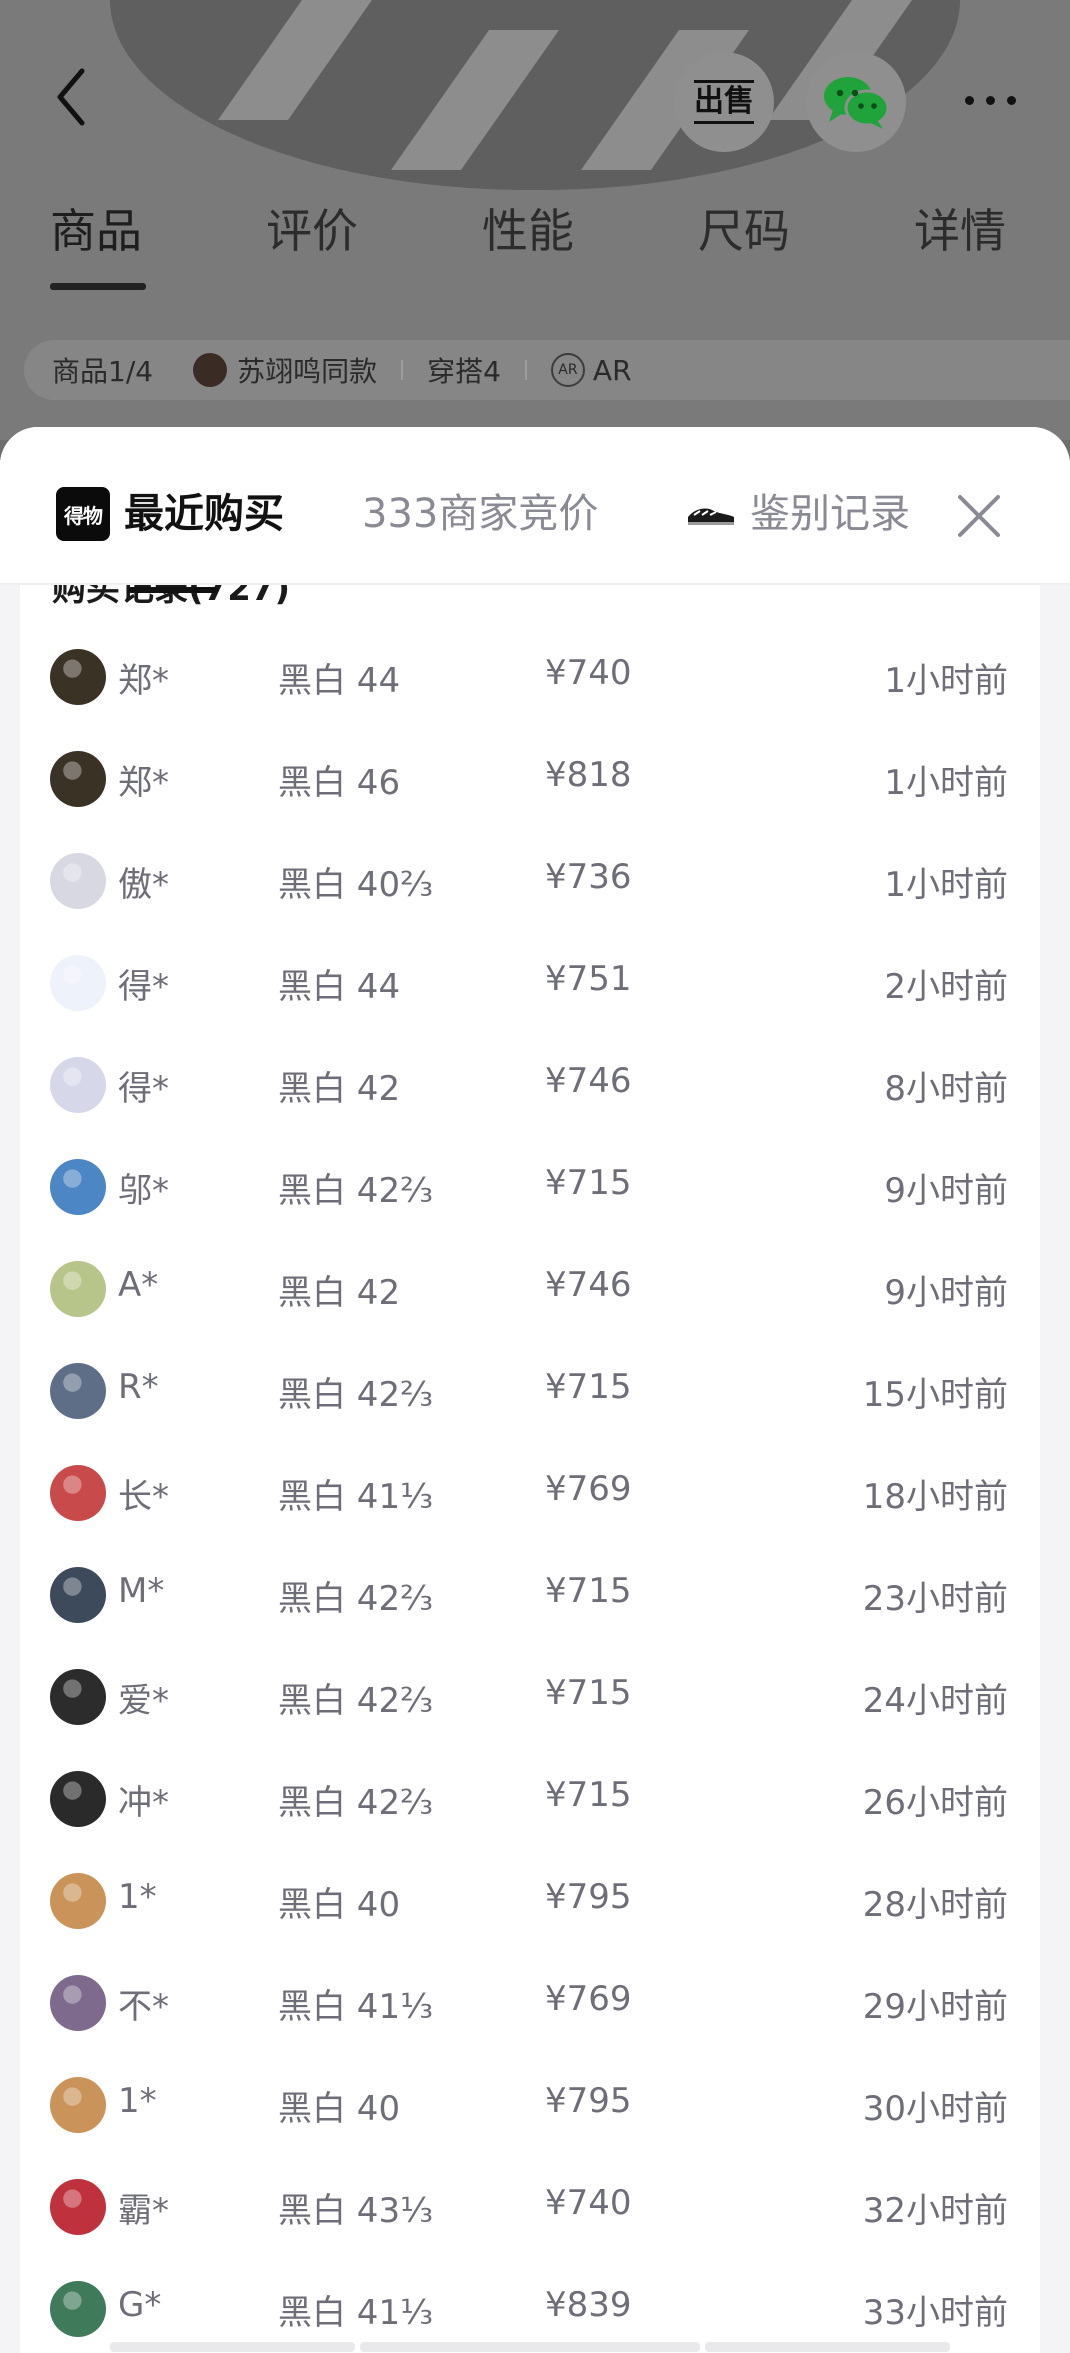 Image resolution: width=1070 pixels, height=2353 pixels. I want to click on purchase-time: 18小时前, so click(935, 1497).